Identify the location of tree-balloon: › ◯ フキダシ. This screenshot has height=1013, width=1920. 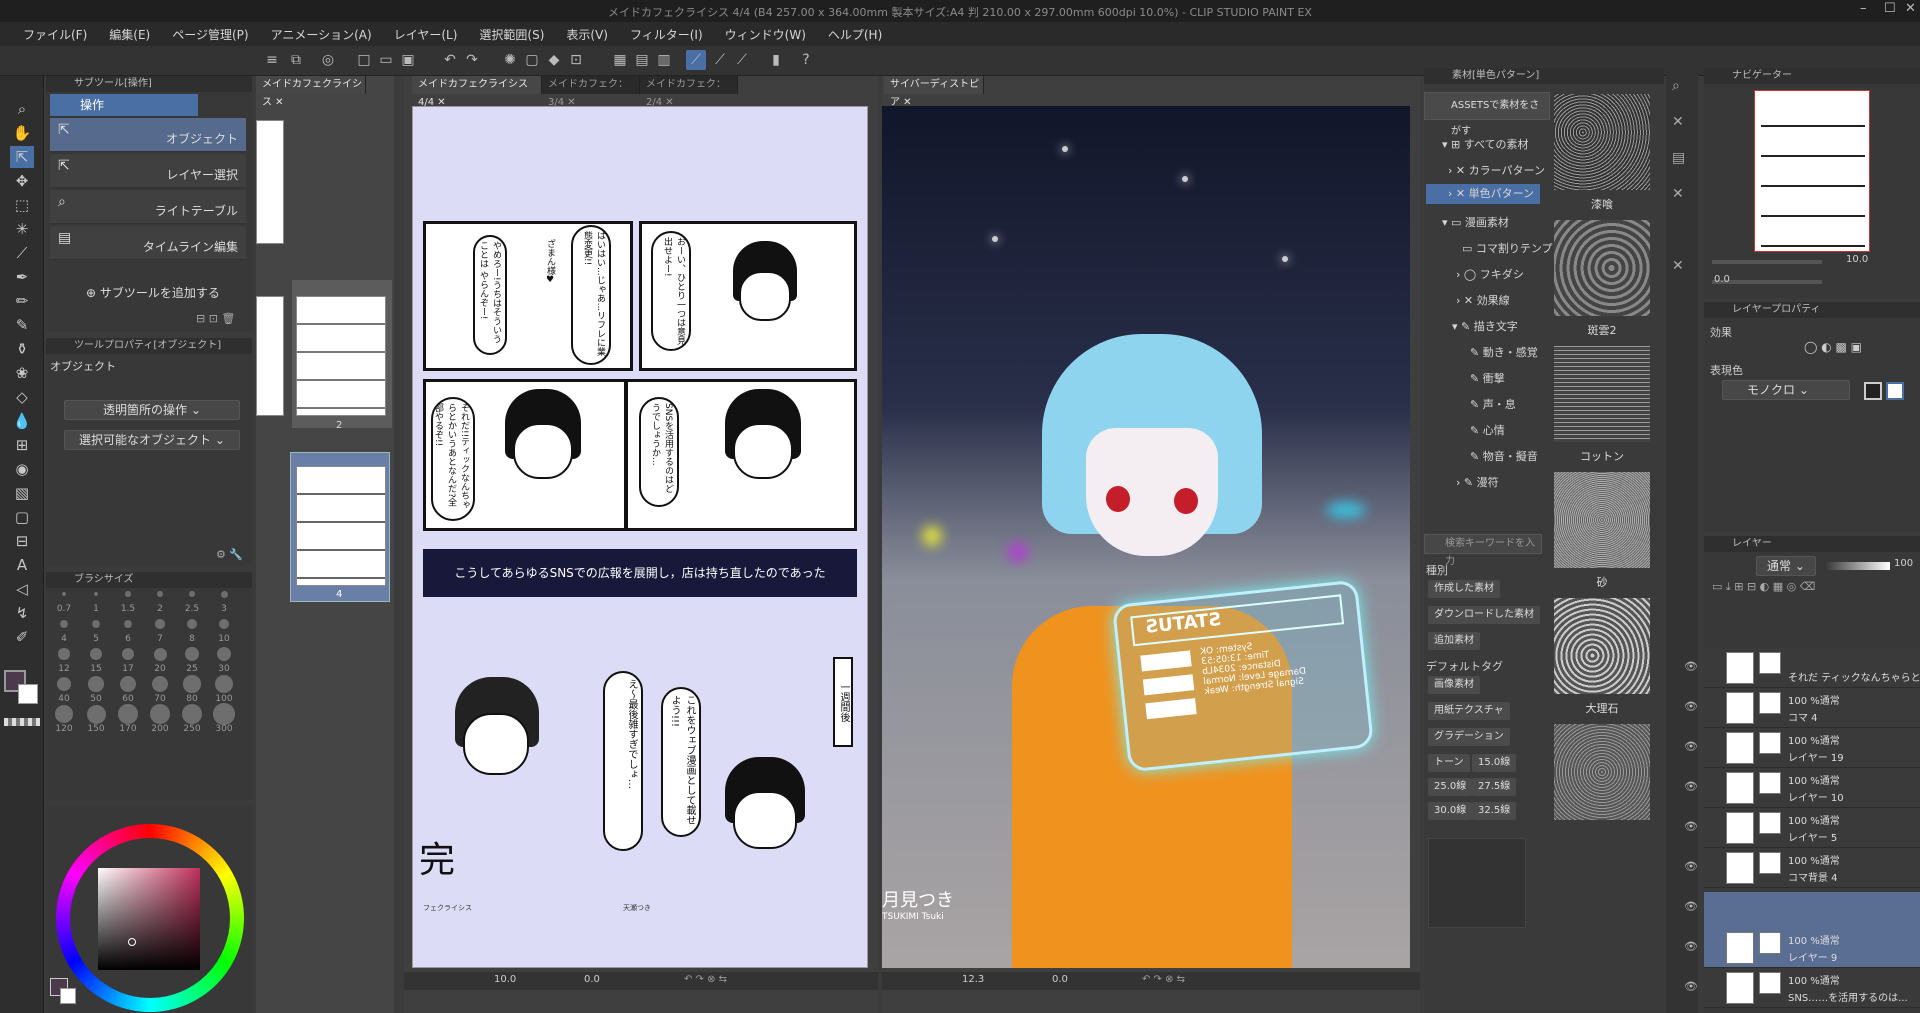
(1490, 274).